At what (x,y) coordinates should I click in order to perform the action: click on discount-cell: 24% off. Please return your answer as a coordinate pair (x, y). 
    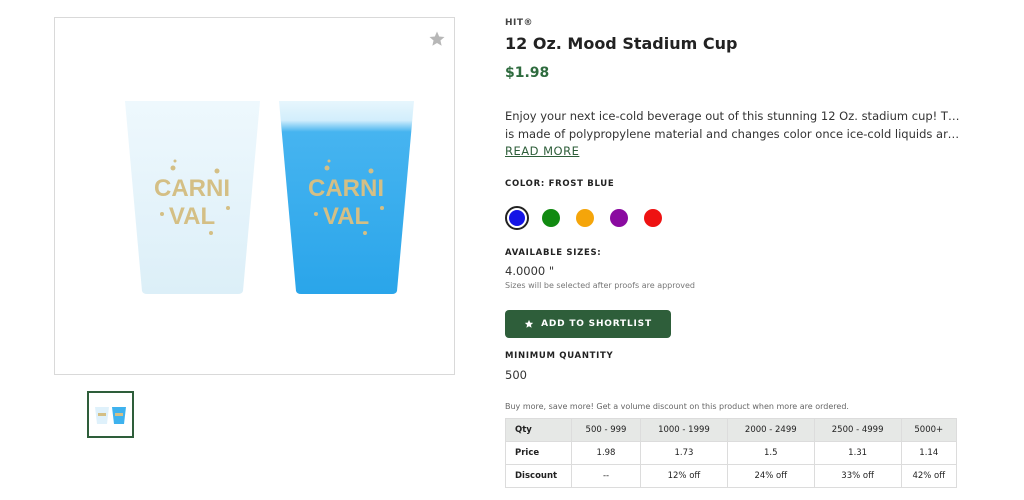
    Looking at the image, I should click on (770, 476).